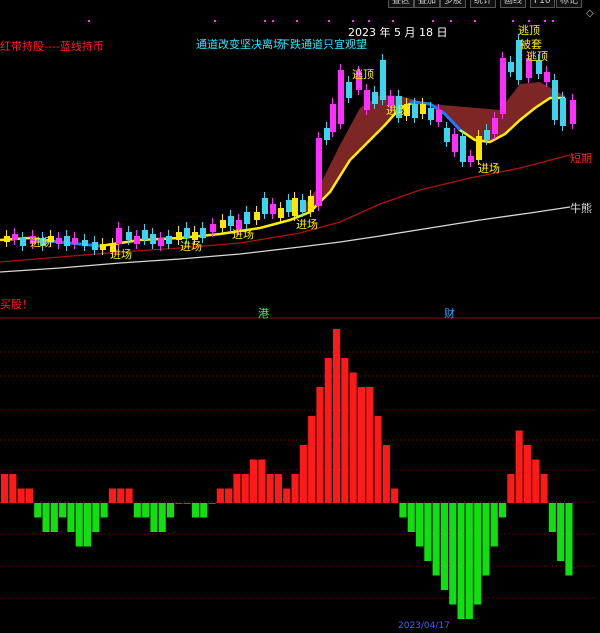 This screenshot has width=600, height=633. What do you see at coordinates (285, 239) in the screenshot?
I see `bull-bear-line` at bounding box center [285, 239].